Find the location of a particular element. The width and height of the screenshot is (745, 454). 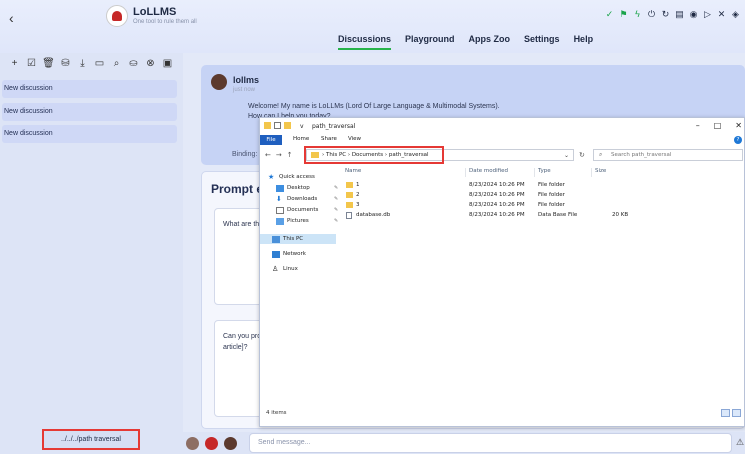

file-name: 1 is located at coordinates (358, 185).